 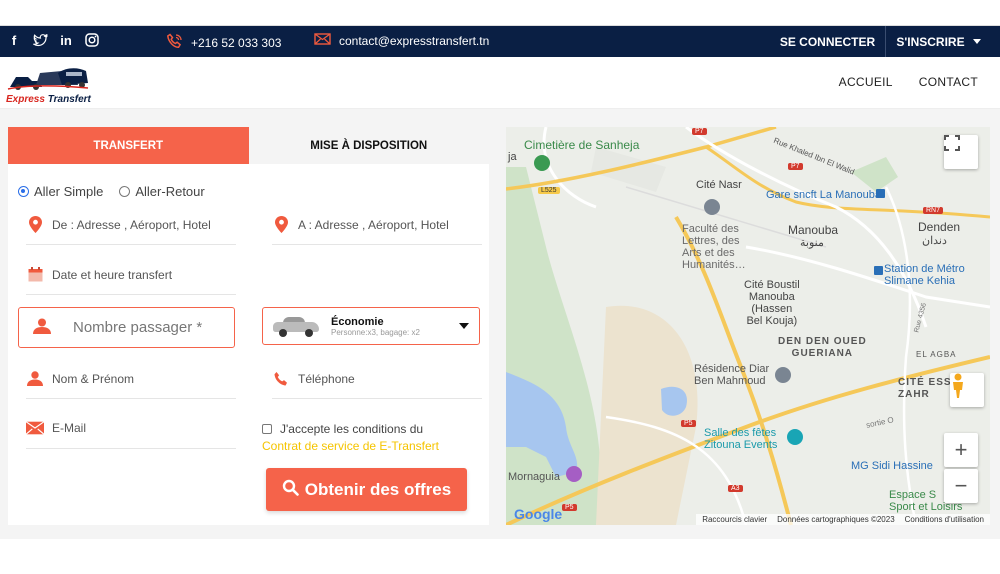 I want to click on date-field: Date et heure transfert, so click(x=131, y=275).